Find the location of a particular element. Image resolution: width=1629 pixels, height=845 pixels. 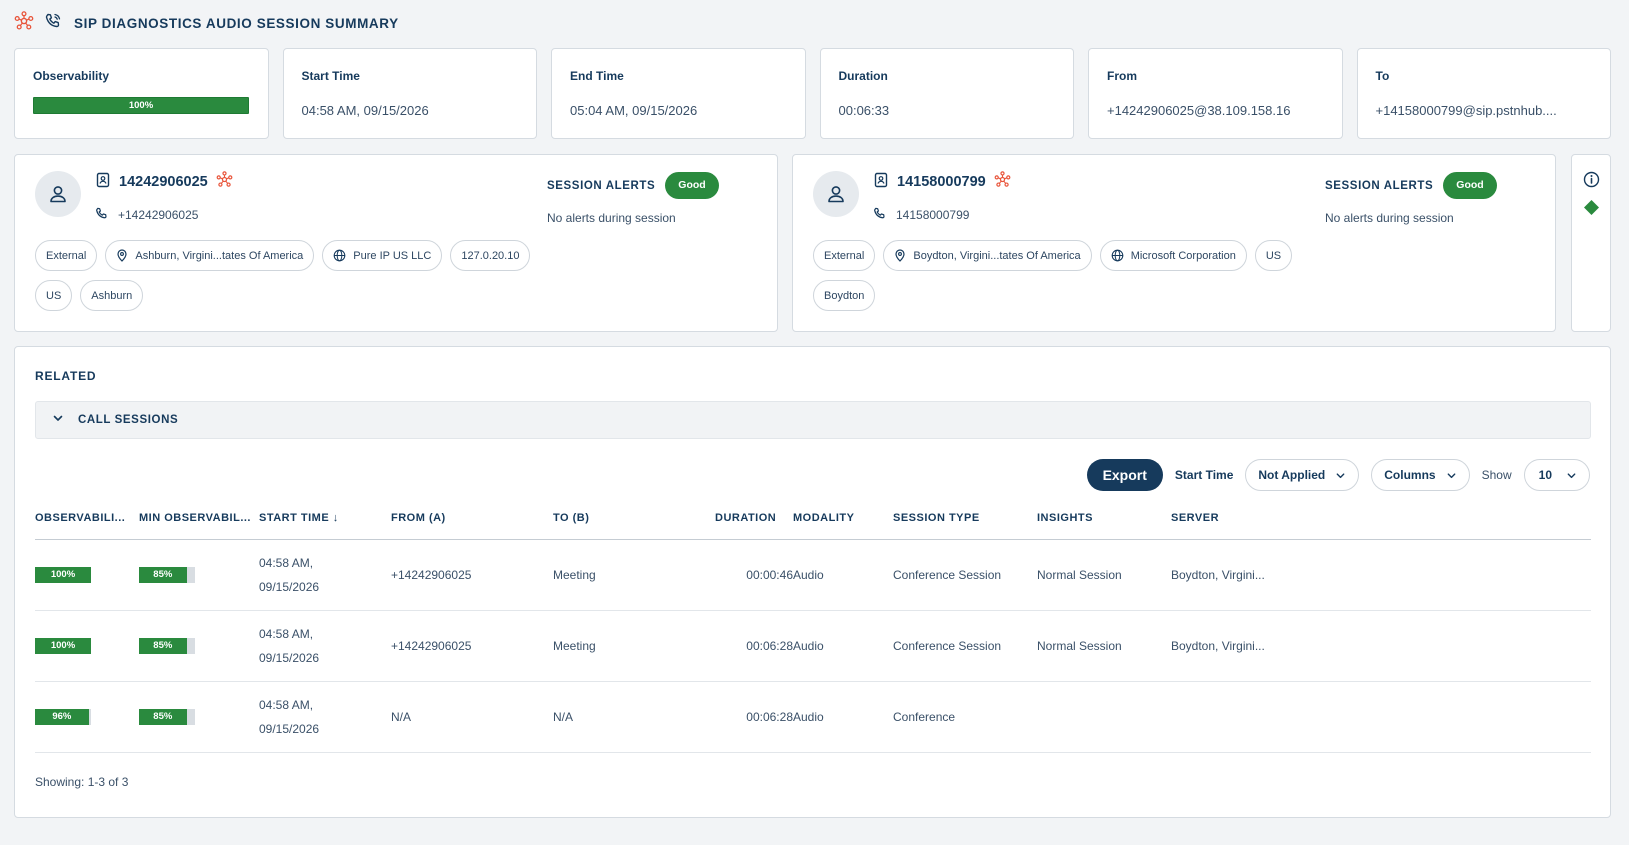

chip-city: Boydton is located at coordinates (844, 295).